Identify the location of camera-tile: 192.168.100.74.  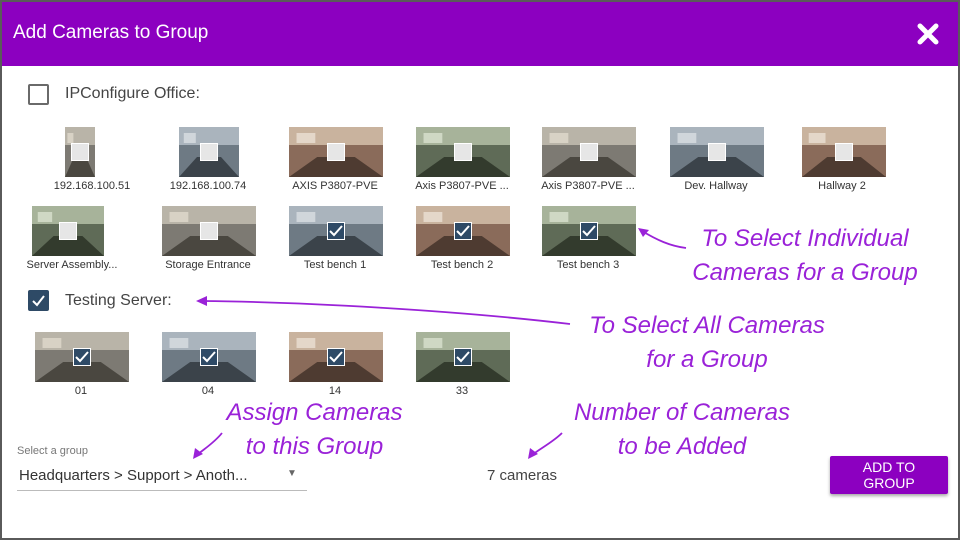
(208, 163).